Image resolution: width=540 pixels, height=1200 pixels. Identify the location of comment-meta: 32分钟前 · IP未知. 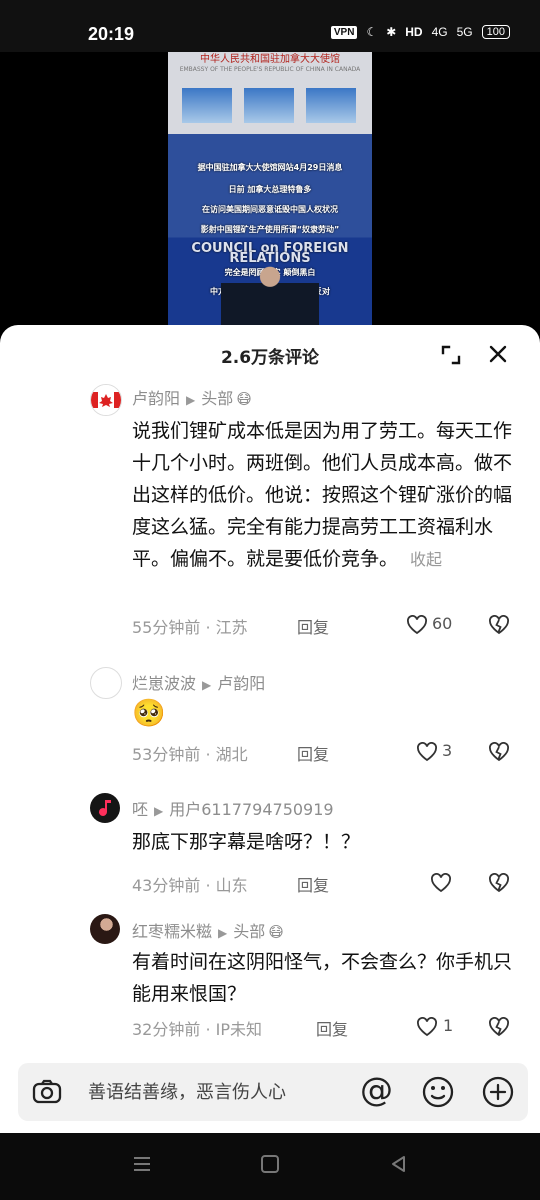
(197, 1029).